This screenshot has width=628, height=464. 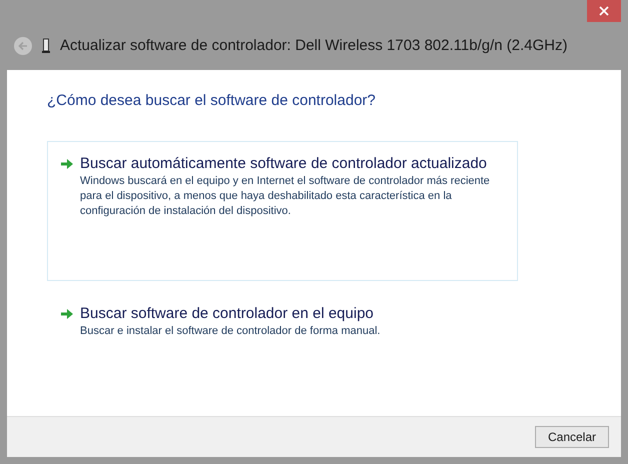 What do you see at coordinates (227, 314) in the screenshot?
I see `option-title: Buscar software de controlador en el equipo` at bounding box center [227, 314].